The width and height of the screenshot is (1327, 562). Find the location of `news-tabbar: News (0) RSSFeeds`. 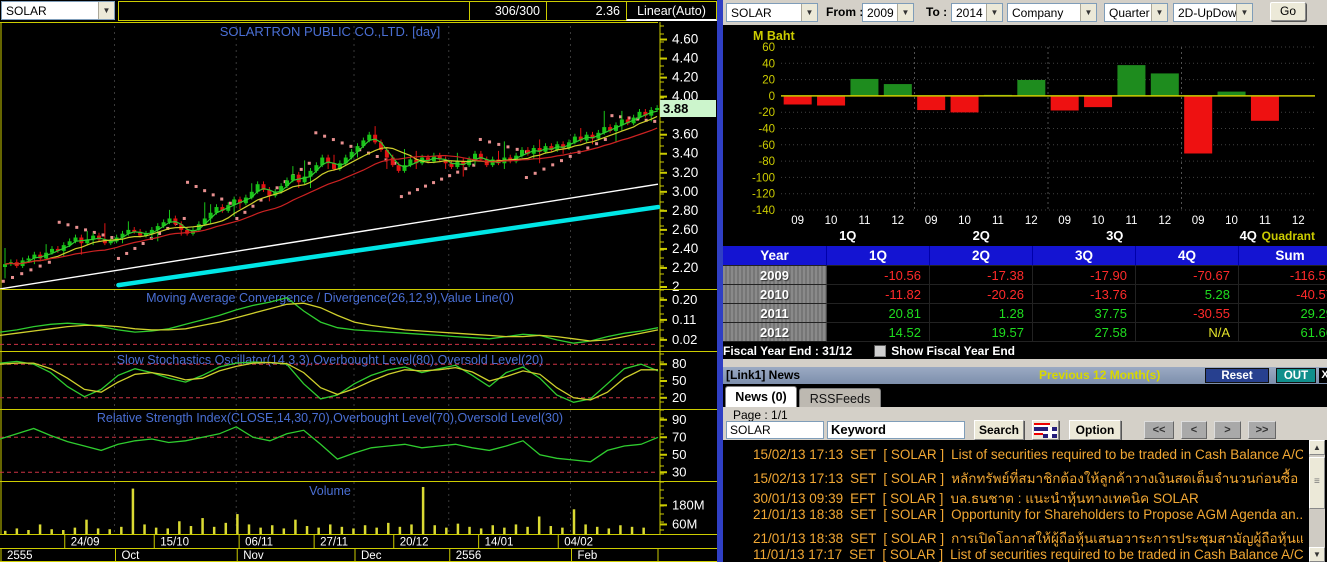

news-tabbar: News (0) RSSFeeds is located at coordinates (1025, 395).